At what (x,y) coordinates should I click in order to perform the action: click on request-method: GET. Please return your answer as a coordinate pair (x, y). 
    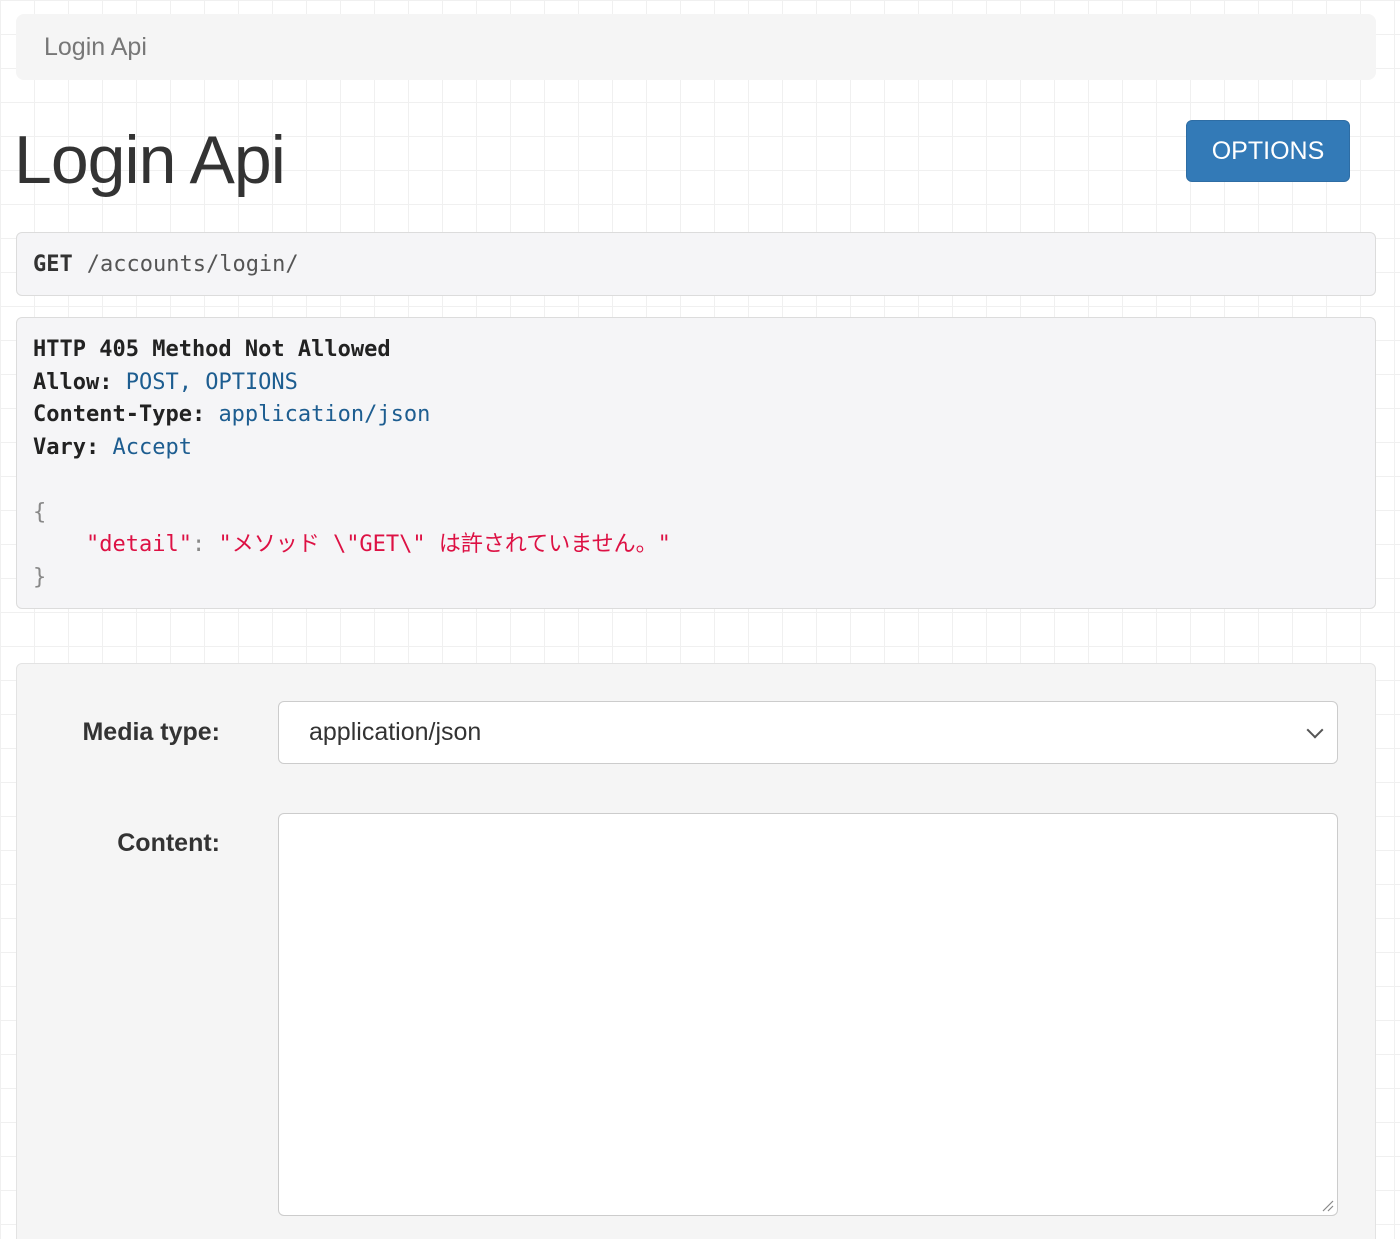
    Looking at the image, I should click on (53, 264).